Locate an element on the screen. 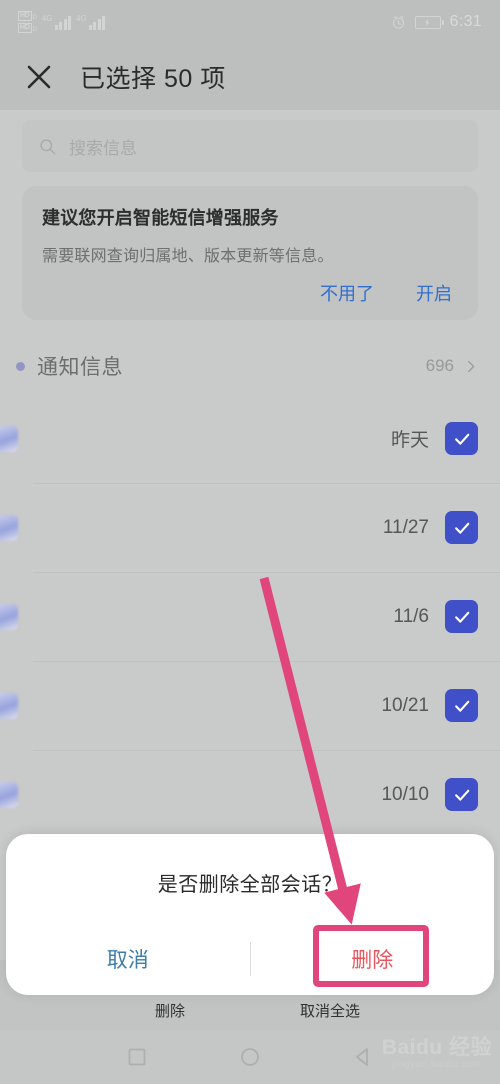  toolbar-deselect-all-label: 取消全选 is located at coordinates (329, 1011).